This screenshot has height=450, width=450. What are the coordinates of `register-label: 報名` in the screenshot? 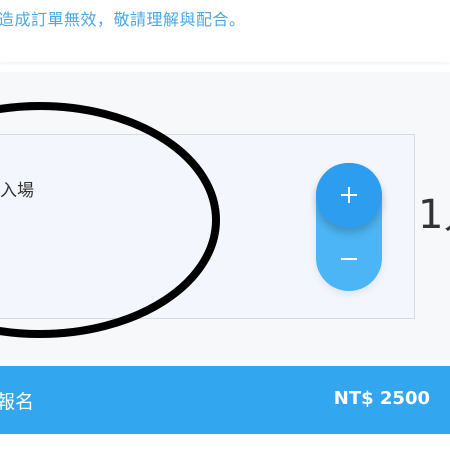 It's located at (17, 402).